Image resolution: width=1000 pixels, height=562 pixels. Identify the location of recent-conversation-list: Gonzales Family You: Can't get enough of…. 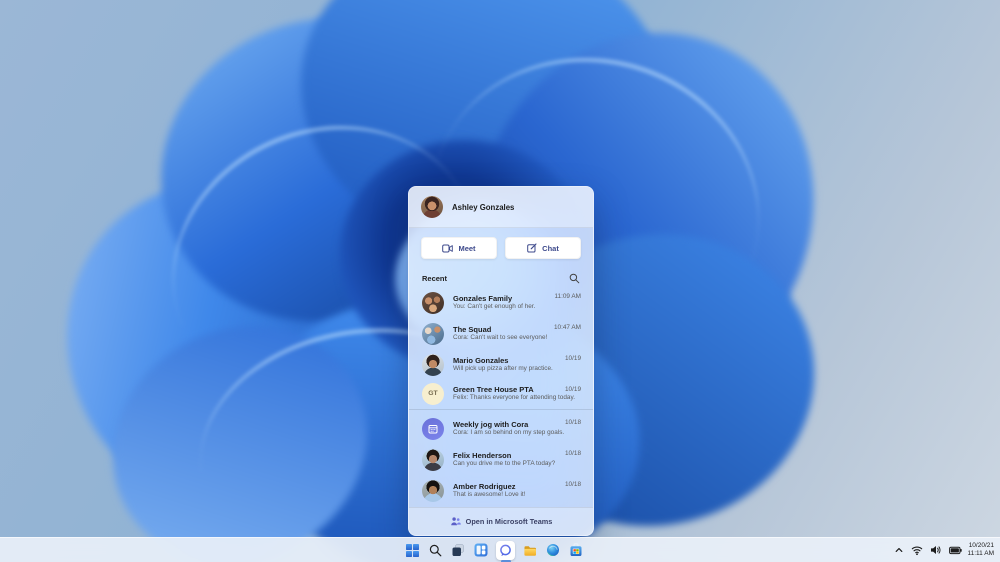
(501, 397).